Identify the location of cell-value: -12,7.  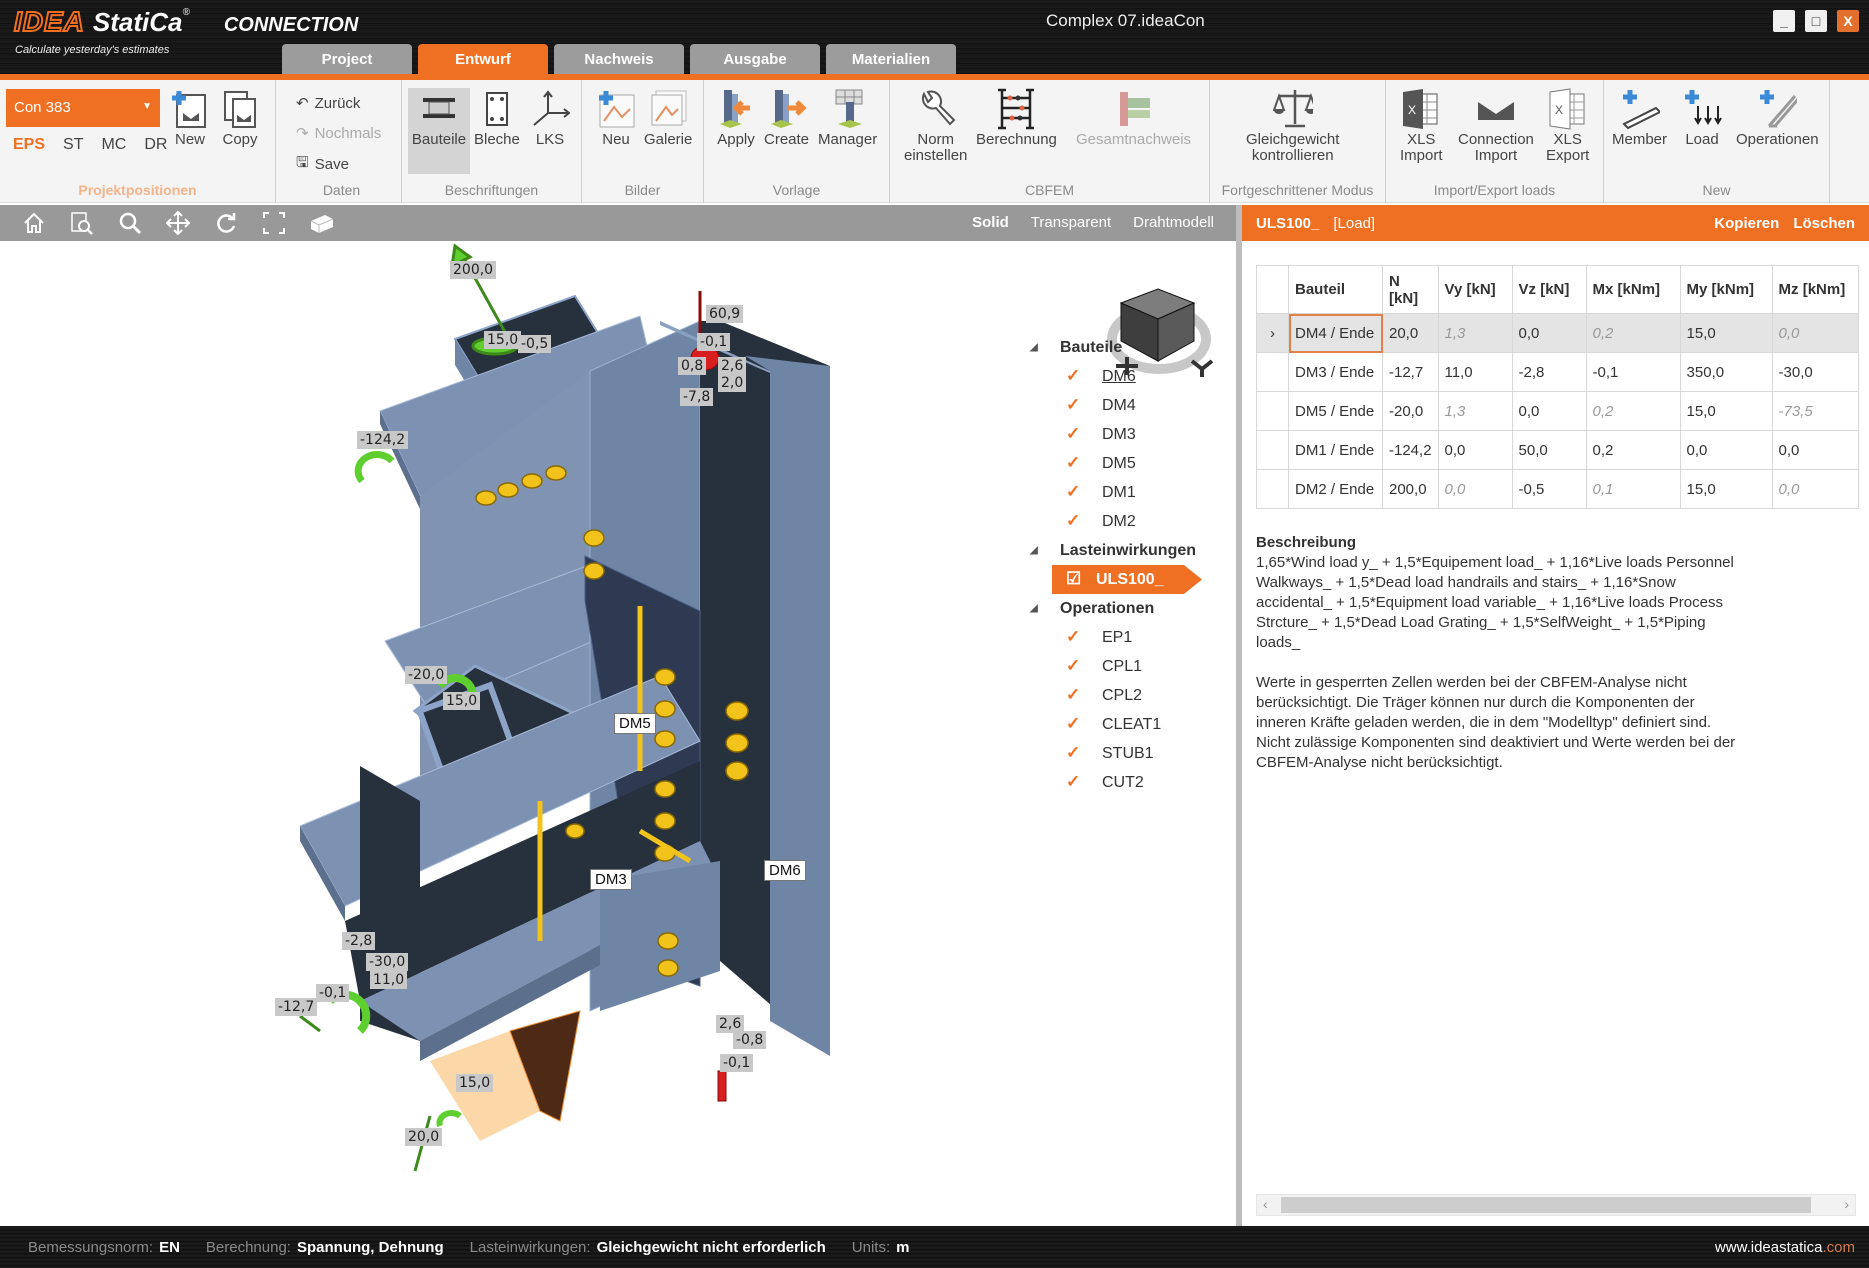
(1410, 372).